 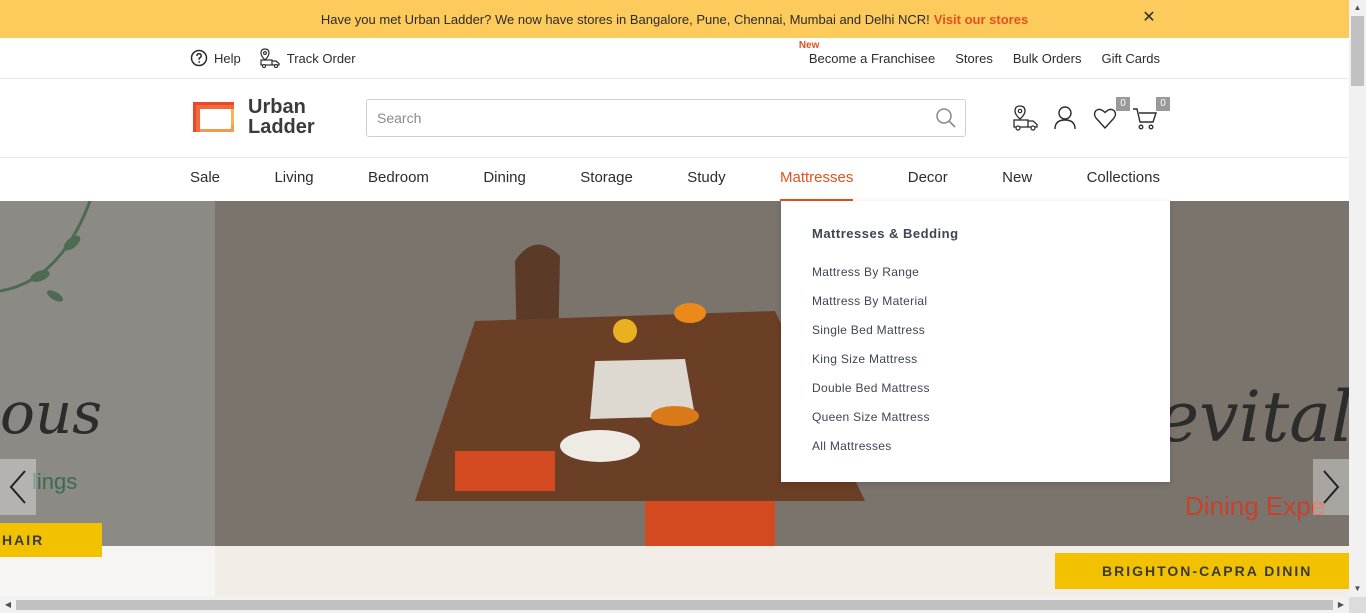 I want to click on become-franchisee-label: Become a Franchisee, so click(x=872, y=58).